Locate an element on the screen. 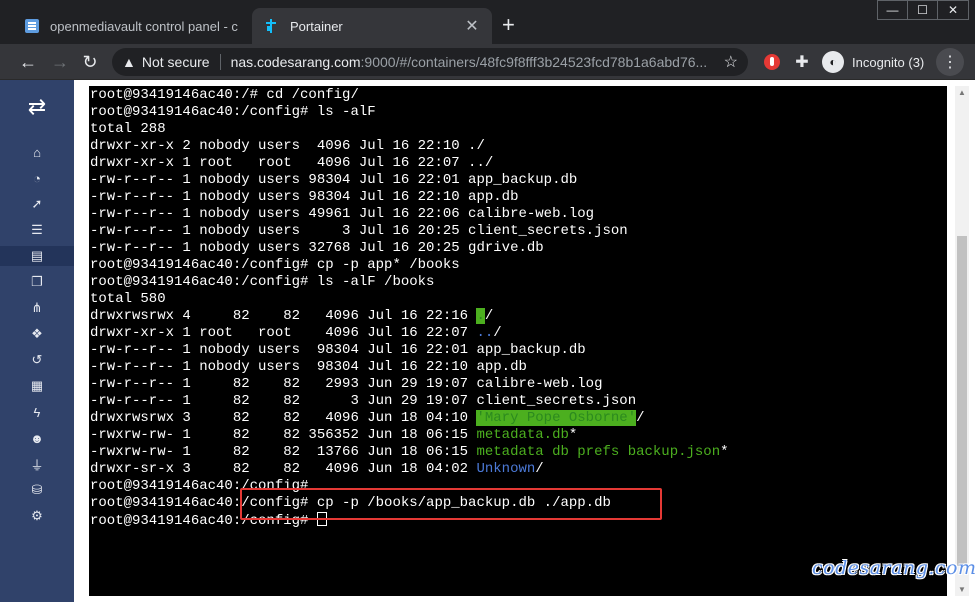 This screenshot has width=975, height=602. history-icon: ↺ is located at coordinates (37, 360).